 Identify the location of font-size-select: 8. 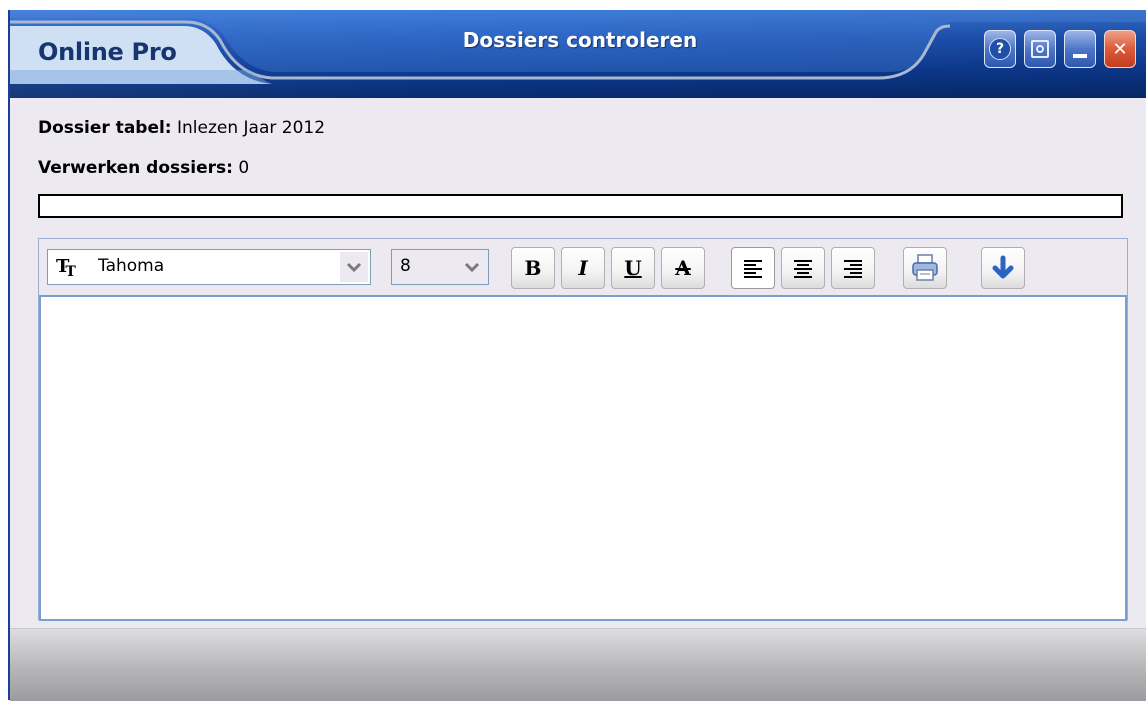
(440, 267).